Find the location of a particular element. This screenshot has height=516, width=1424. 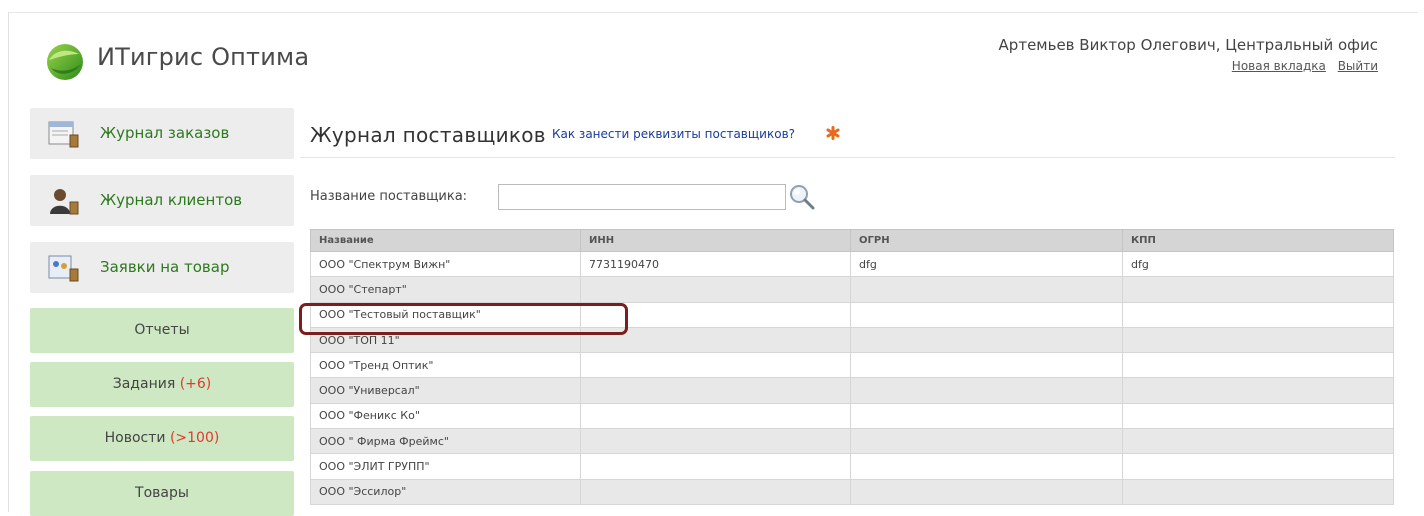

sidebar-item-label: Журнал заказов is located at coordinates (165, 133).